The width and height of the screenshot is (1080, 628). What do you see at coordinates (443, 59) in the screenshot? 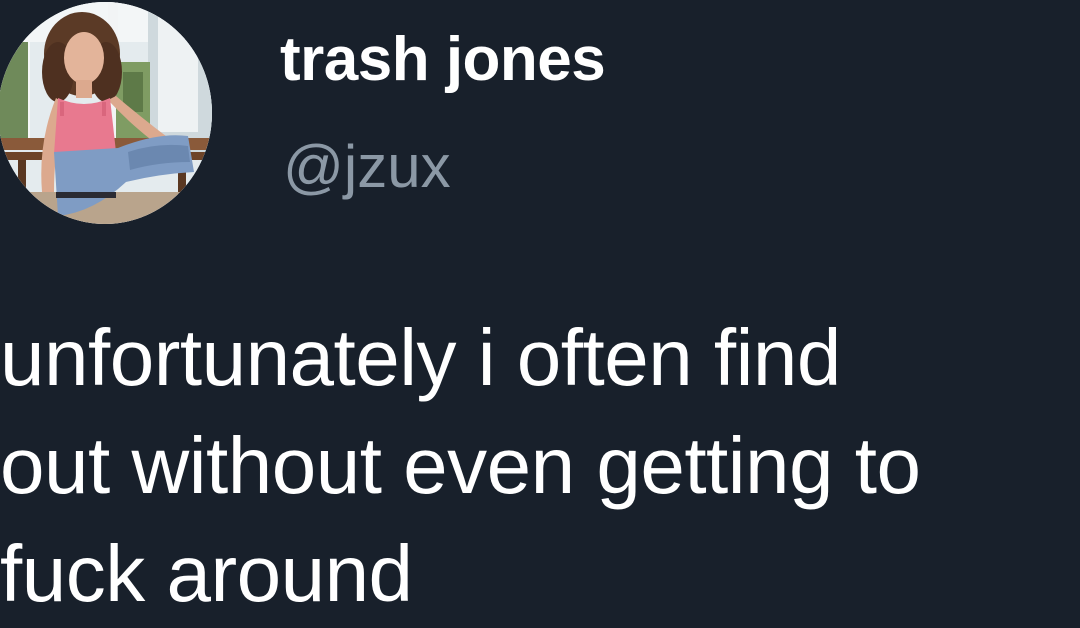
I see `display-name: trash jones` at bounding box center [443, 59].